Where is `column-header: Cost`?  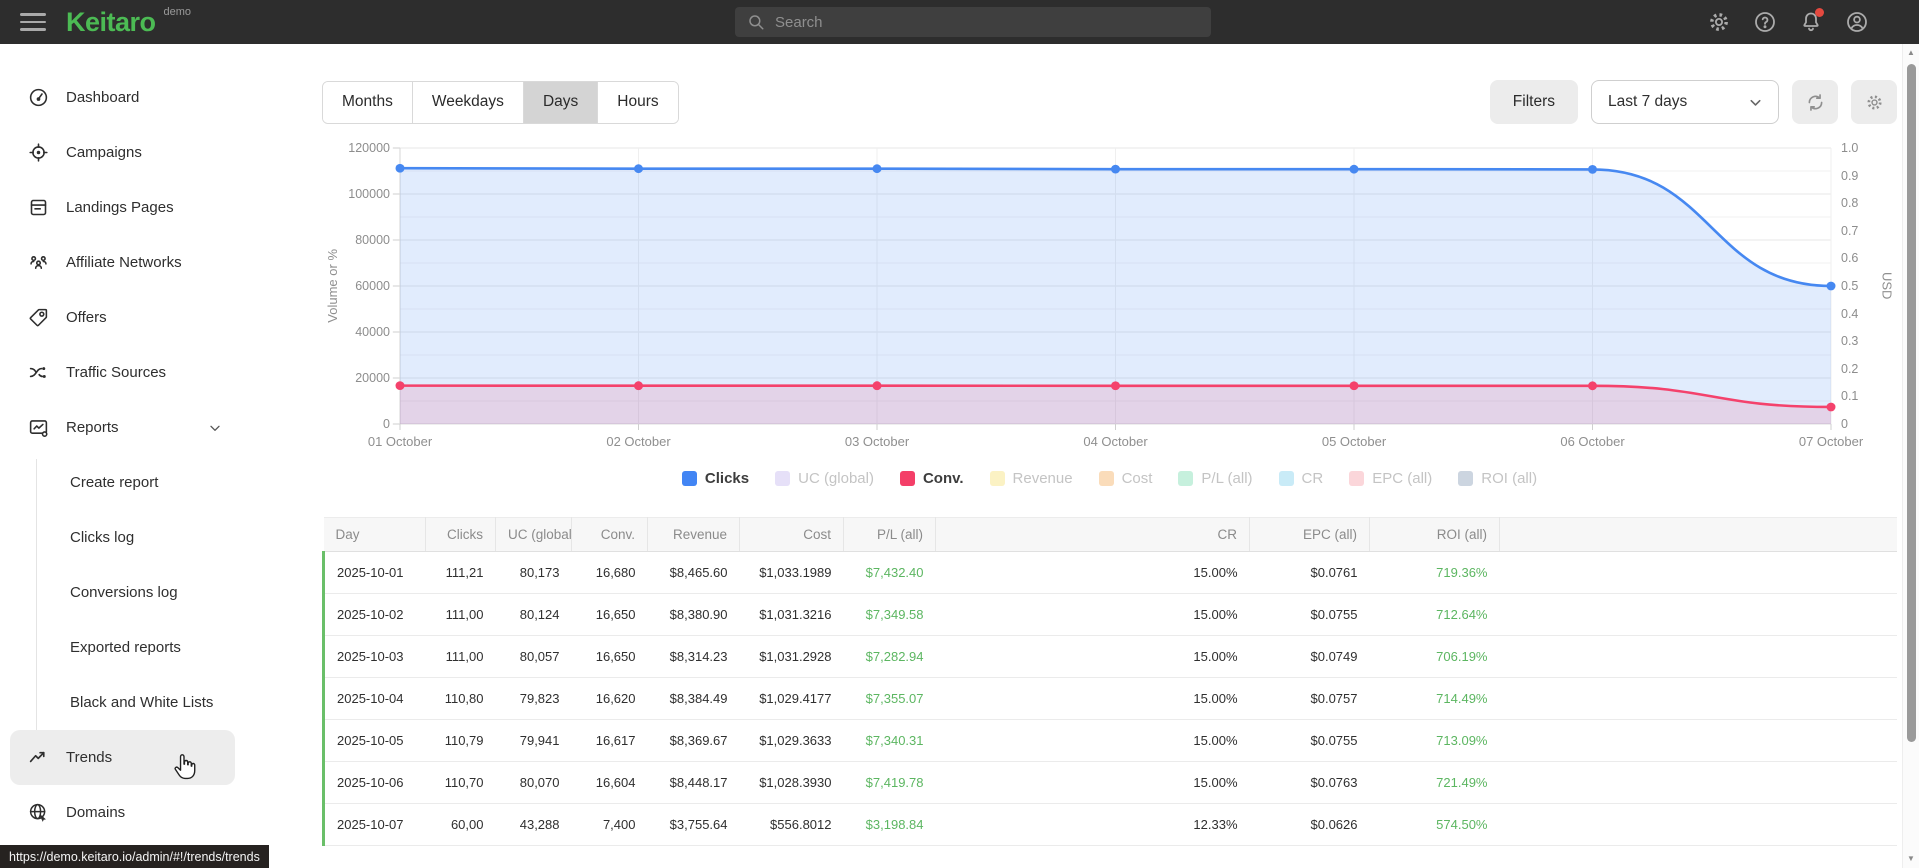 column-header: Cost is located at coordinates (791, 534).